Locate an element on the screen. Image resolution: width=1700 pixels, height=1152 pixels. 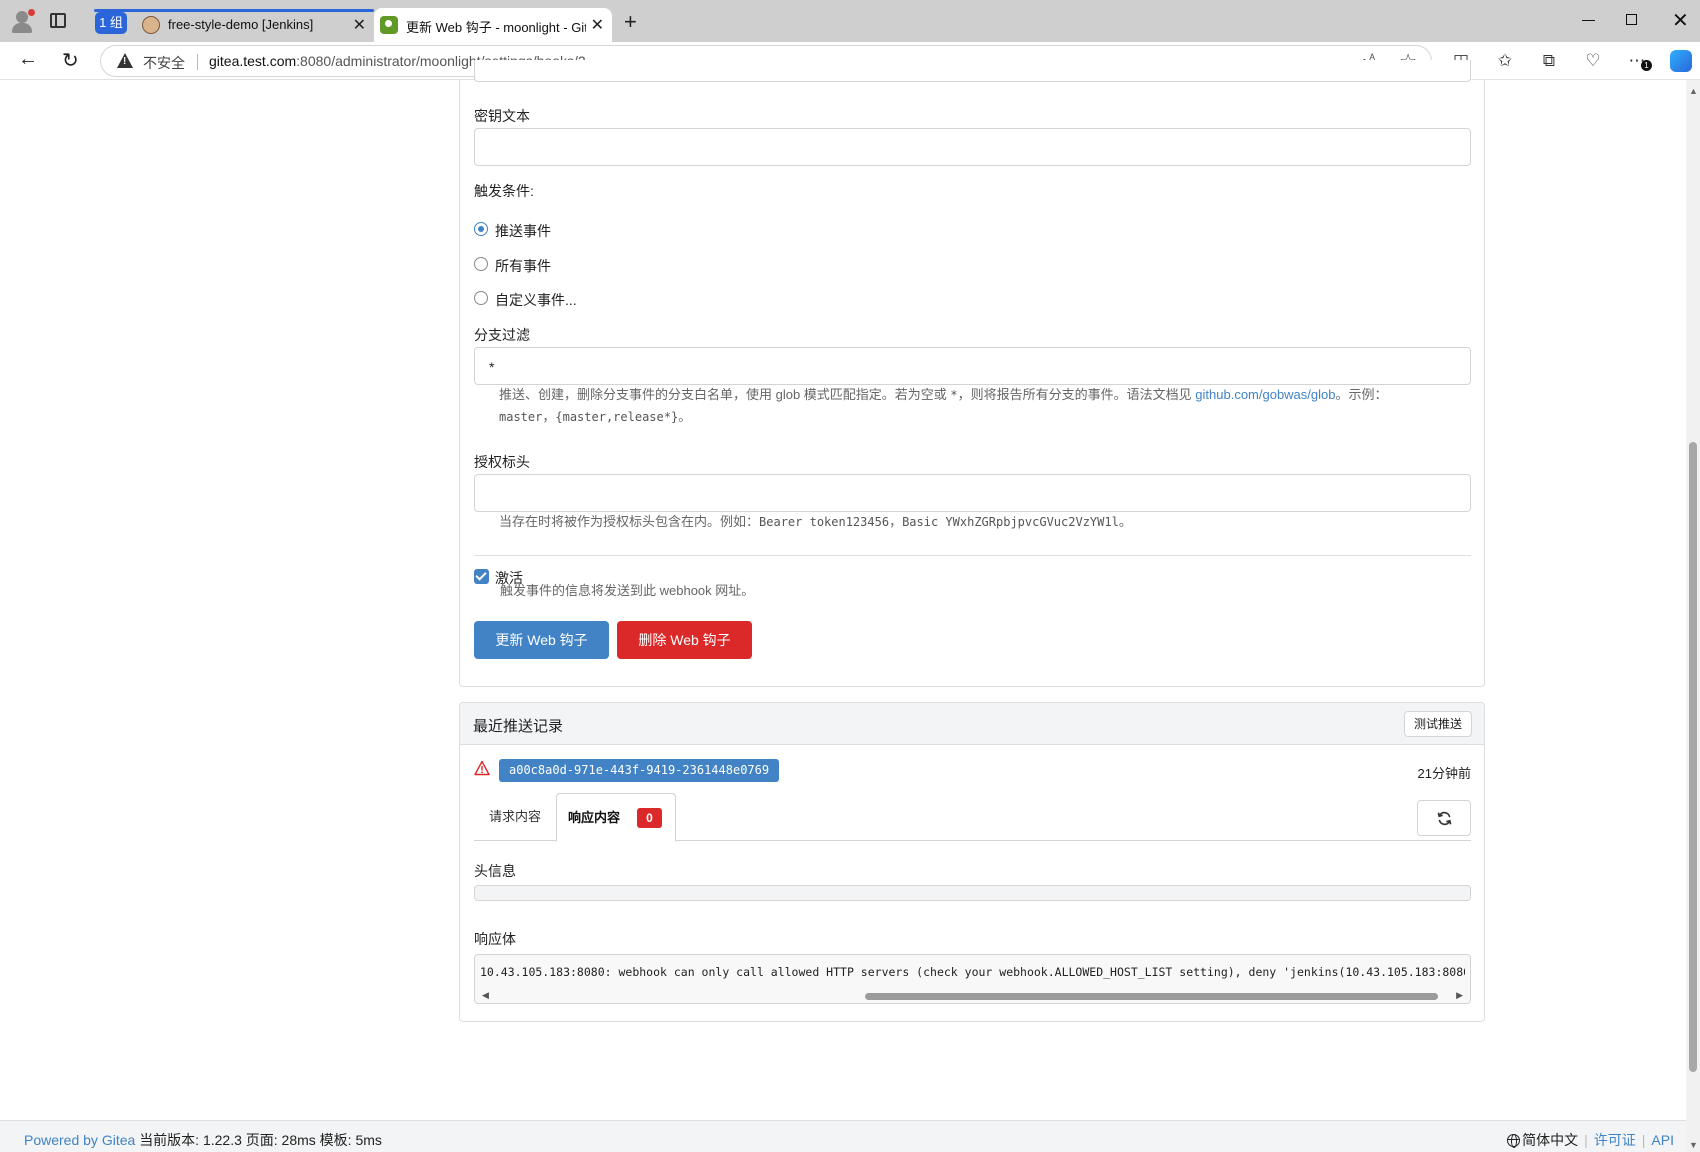
test-delivery-button: 测试推送 is located at coordinates (1437, 724).